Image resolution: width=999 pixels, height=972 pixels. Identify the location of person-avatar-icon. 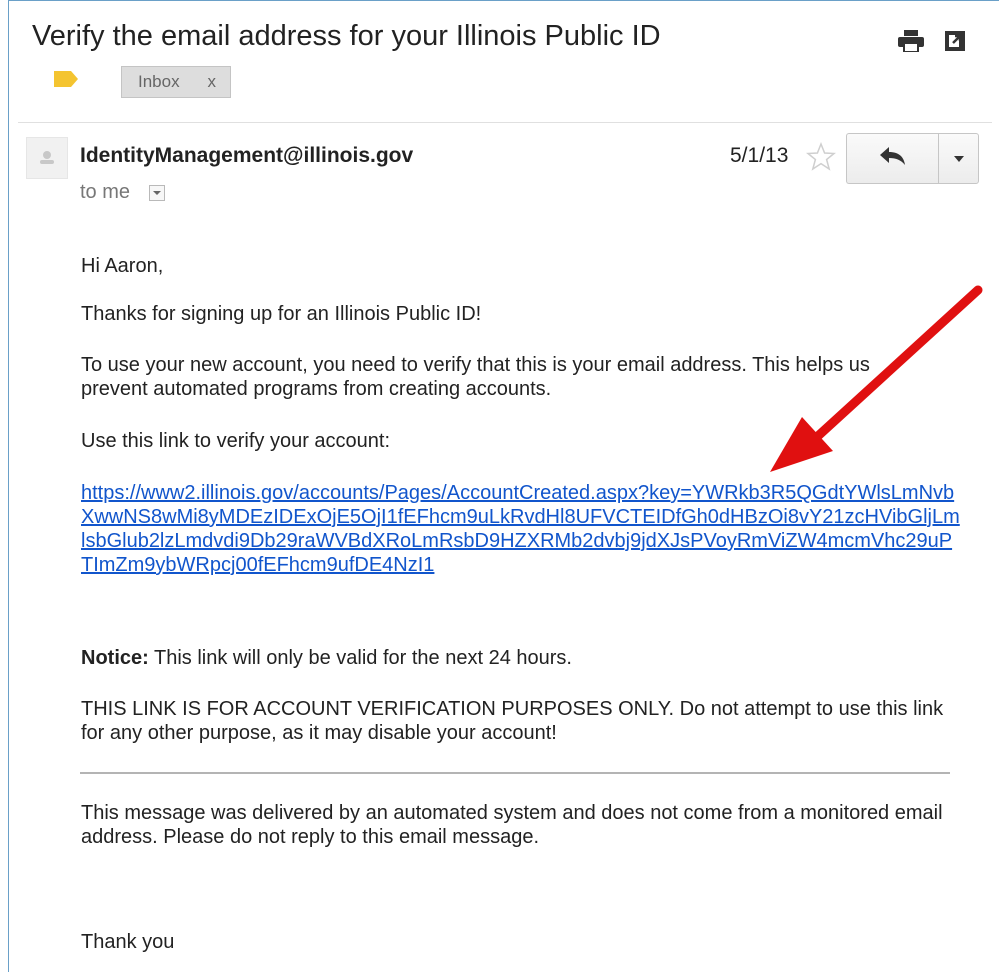
(47, 158).